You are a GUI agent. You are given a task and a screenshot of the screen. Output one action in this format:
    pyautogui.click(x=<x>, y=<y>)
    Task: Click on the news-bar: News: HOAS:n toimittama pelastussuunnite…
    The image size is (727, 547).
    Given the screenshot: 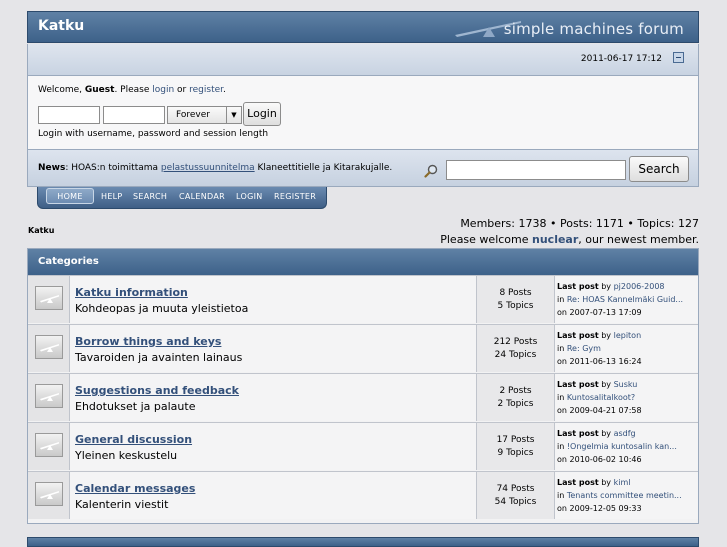 What is the action you would take?
    pyautogui.click(x=363, y=168)
    